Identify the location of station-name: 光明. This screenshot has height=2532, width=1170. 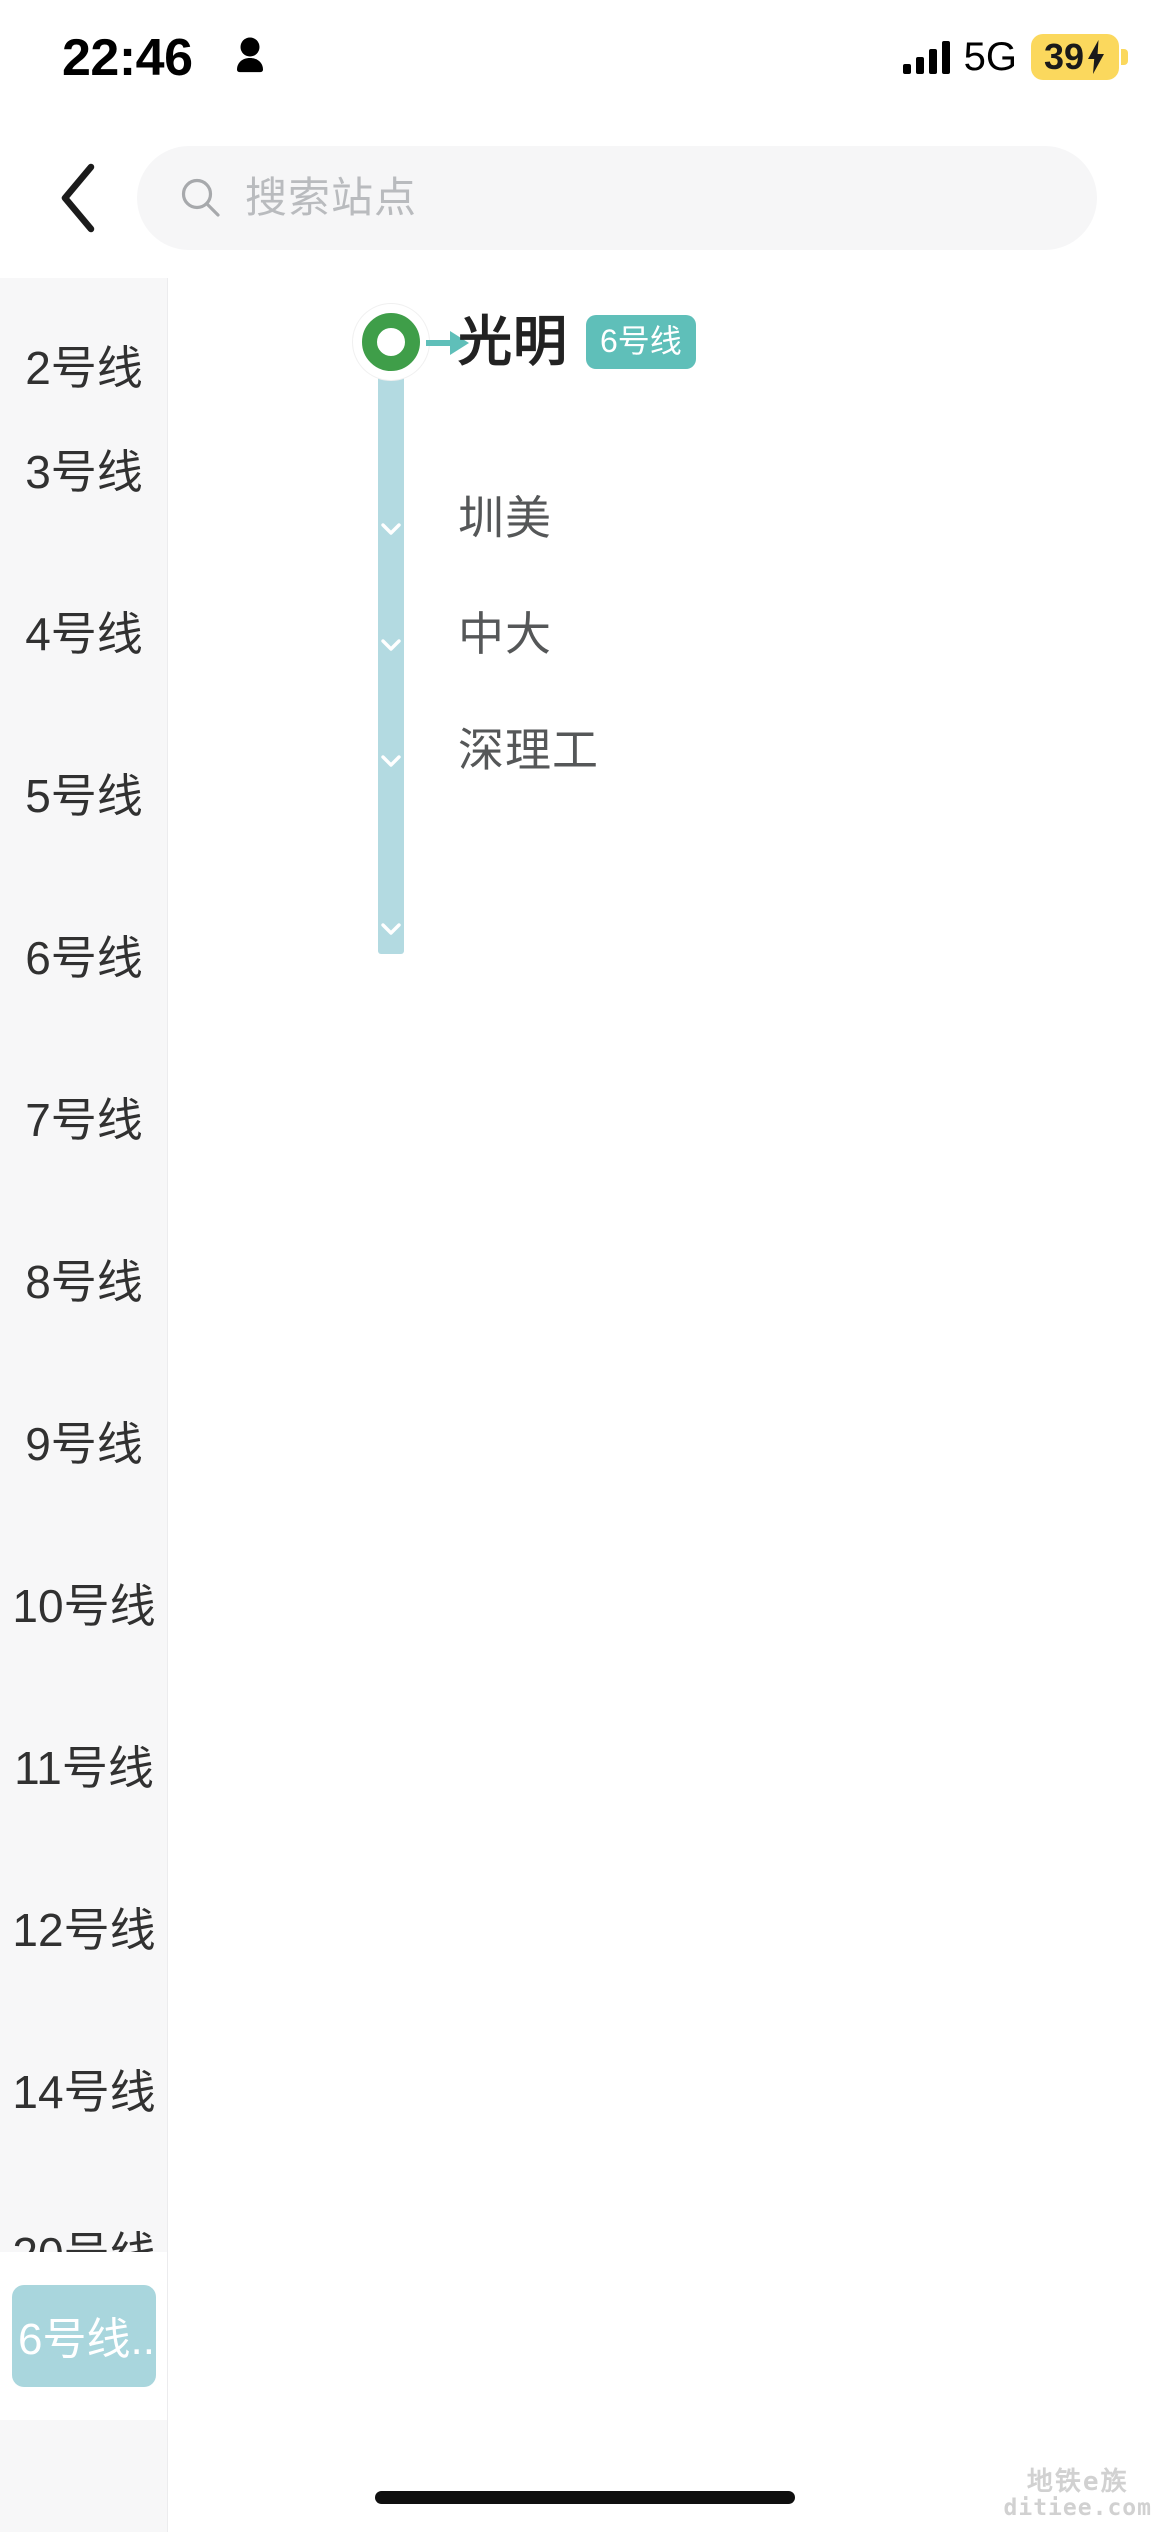
(513, 342).